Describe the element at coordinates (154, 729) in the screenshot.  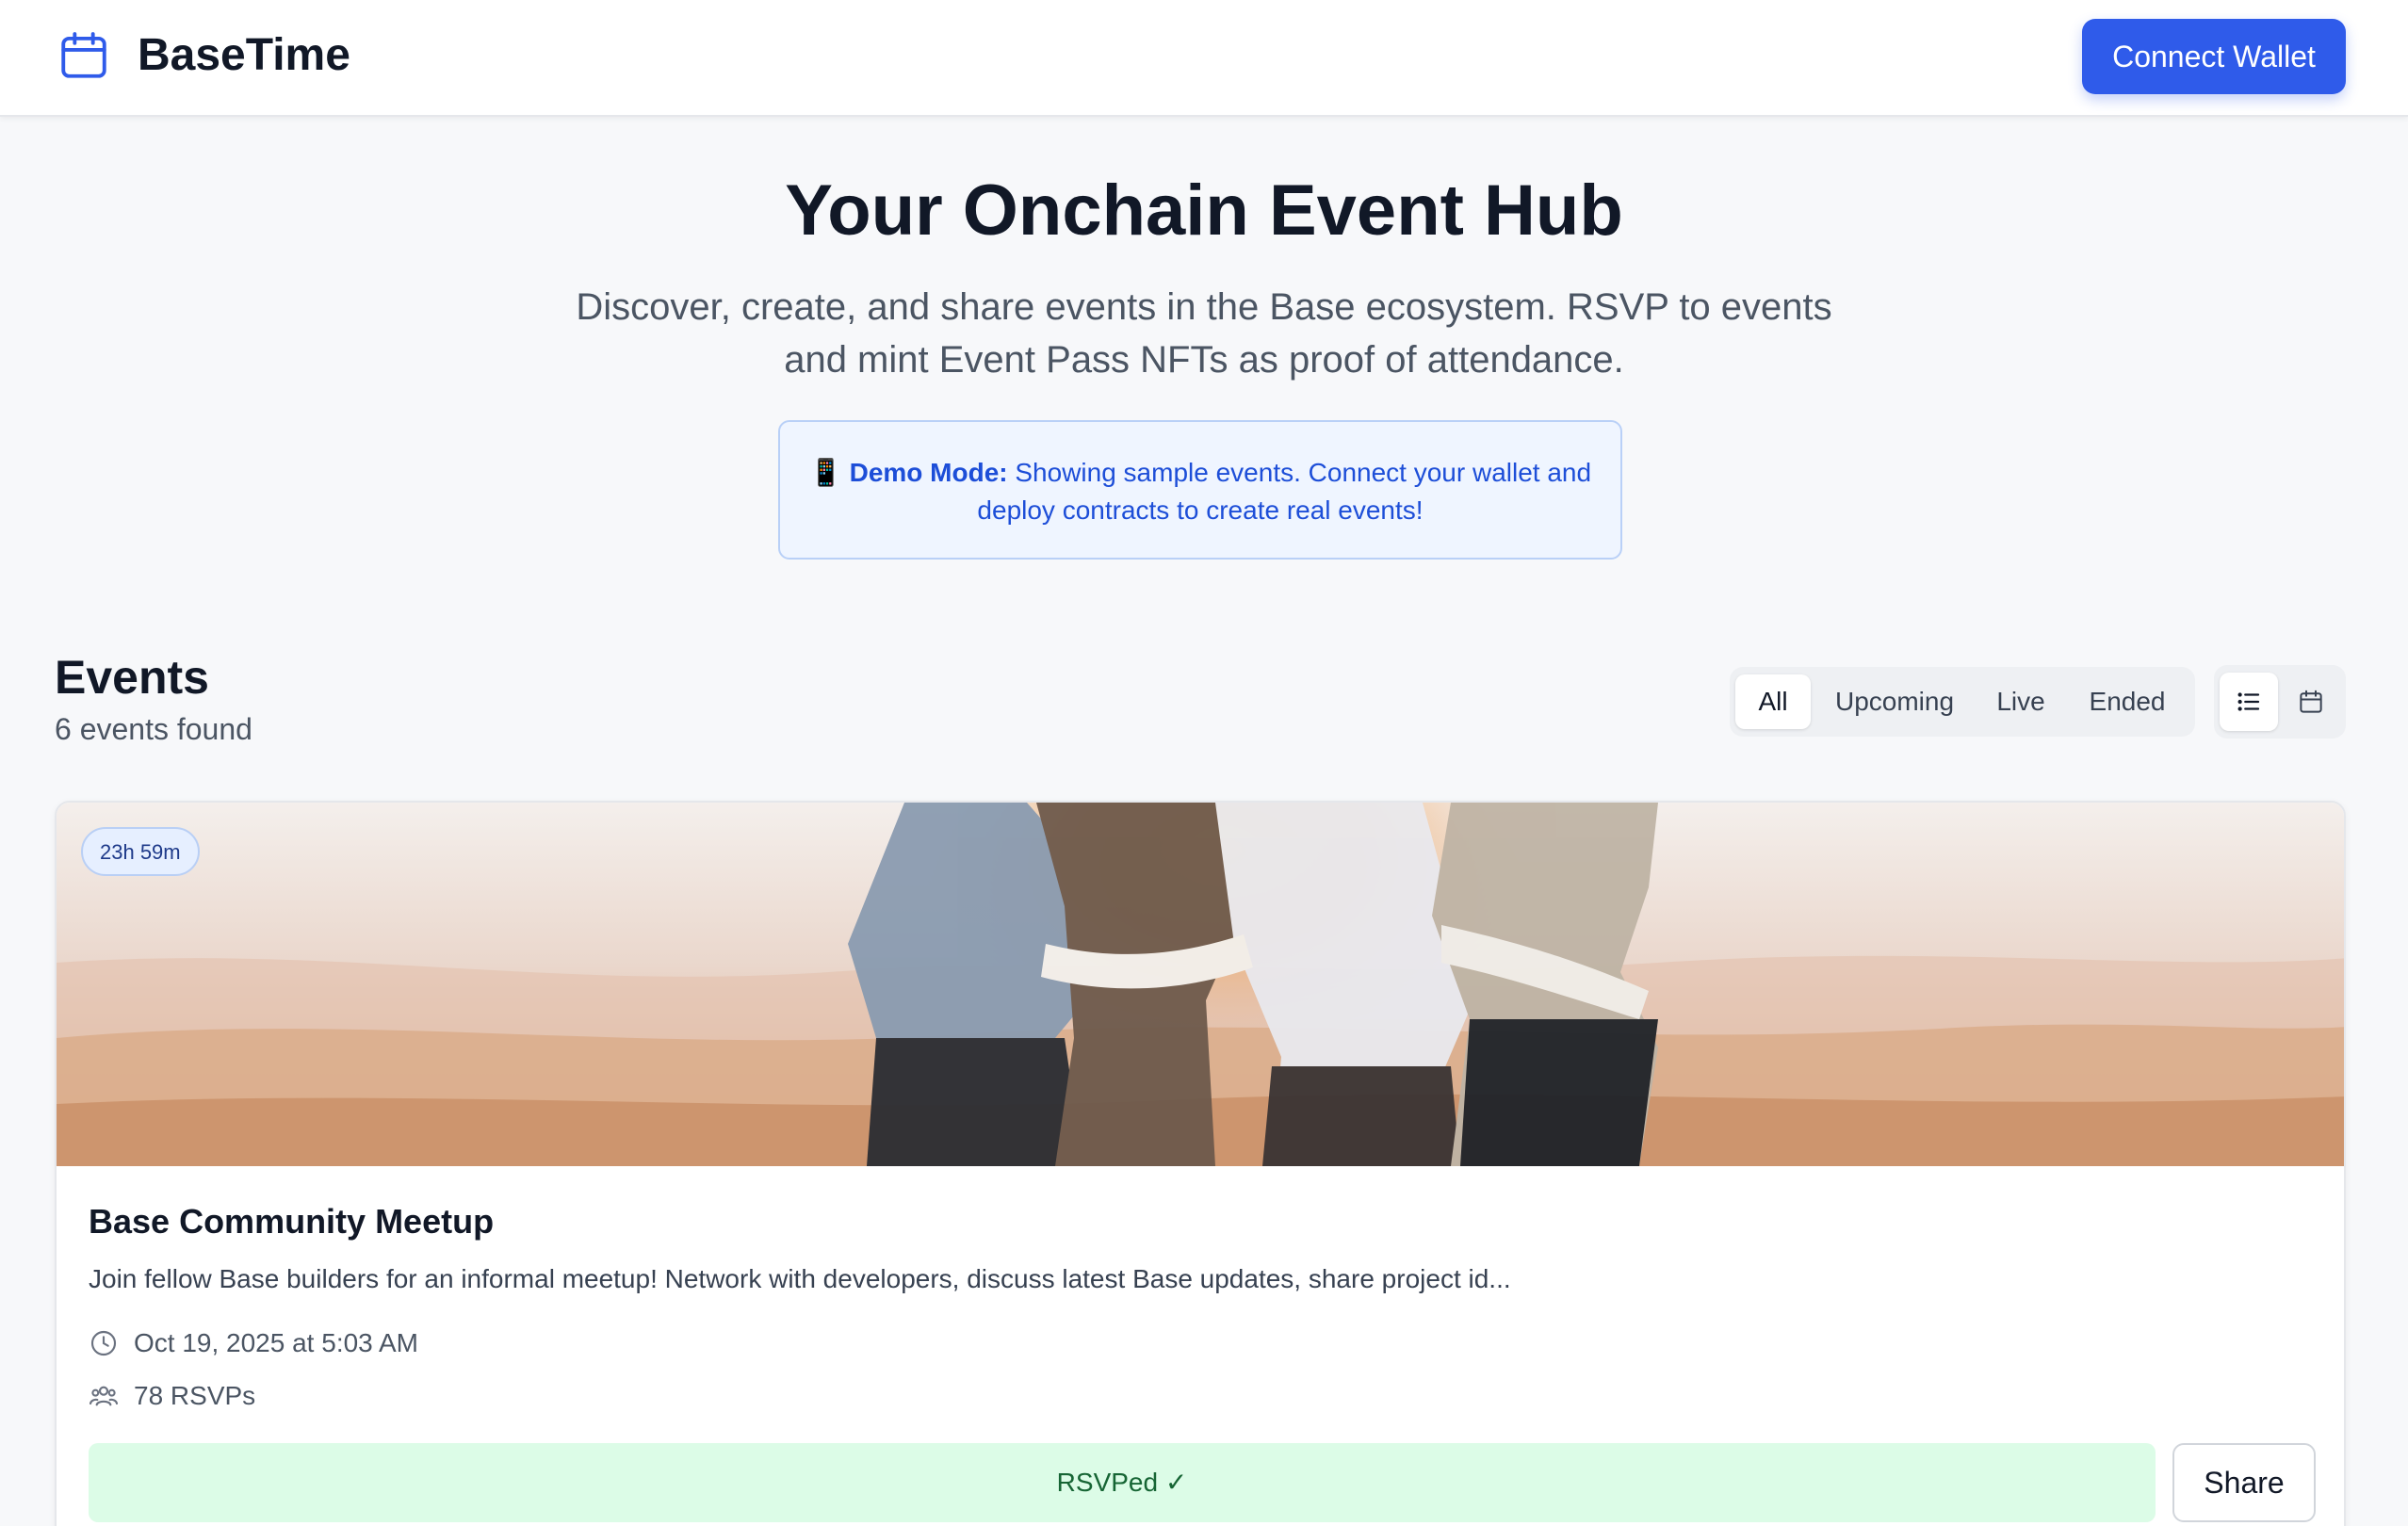
I see `events-count: 6 events found` at that location.